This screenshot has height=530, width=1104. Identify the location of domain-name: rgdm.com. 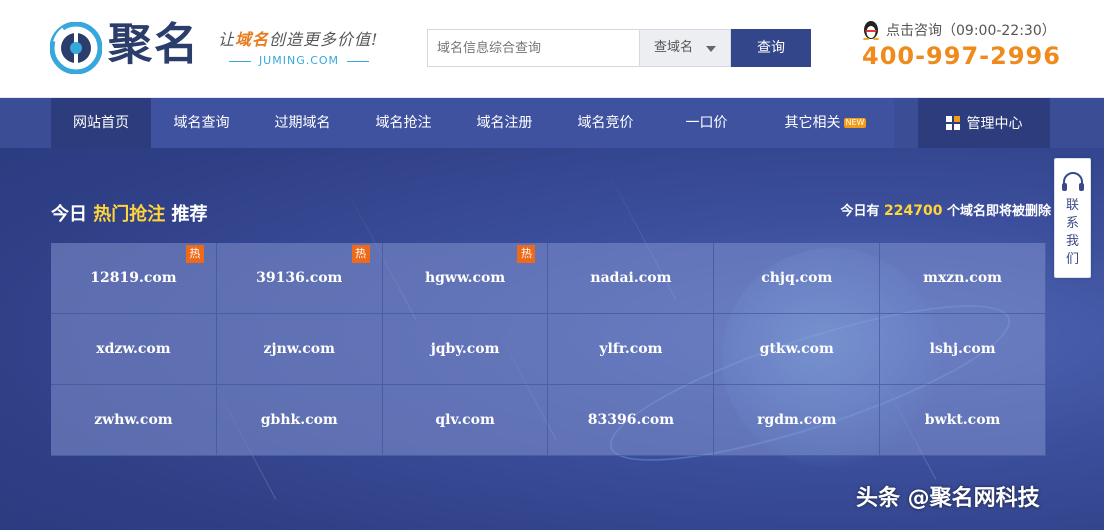
(797, 420).